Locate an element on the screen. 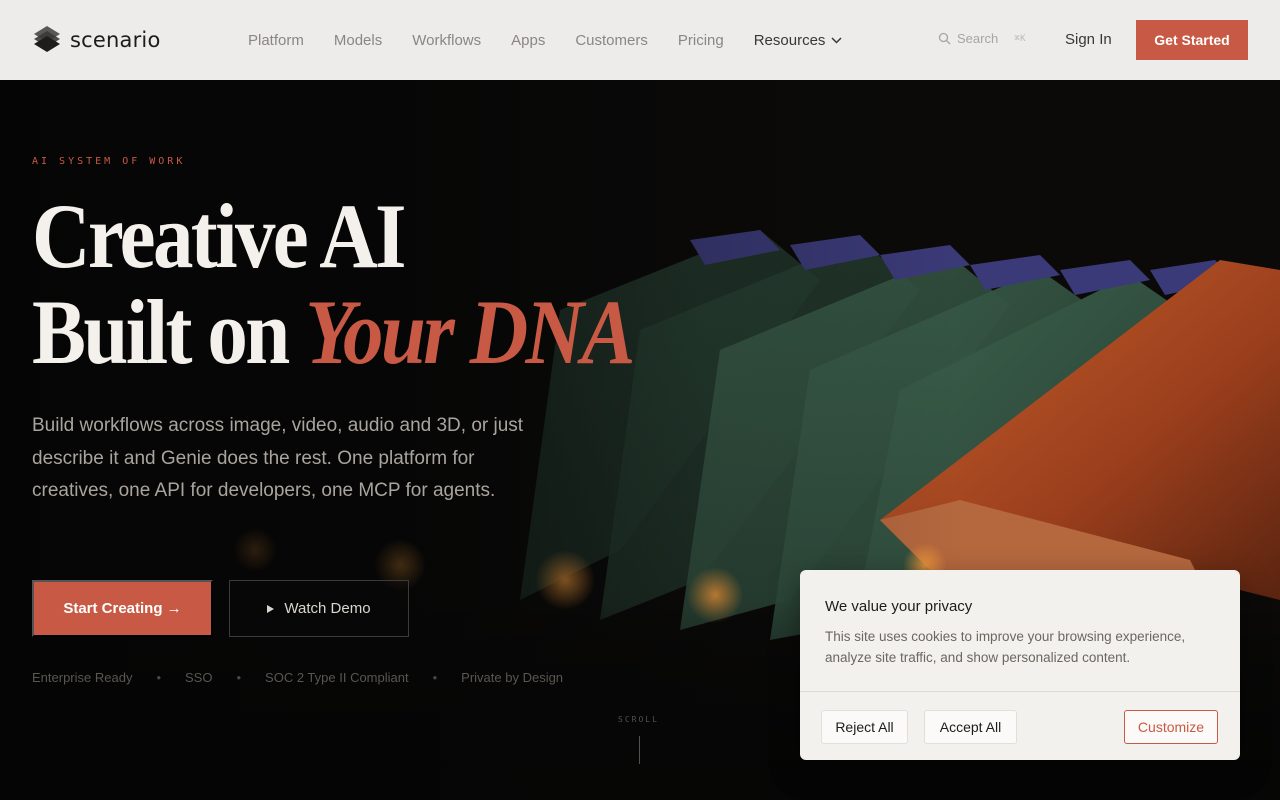  watch-demo-button: Watch Demo is located at coordinates (319, 608).